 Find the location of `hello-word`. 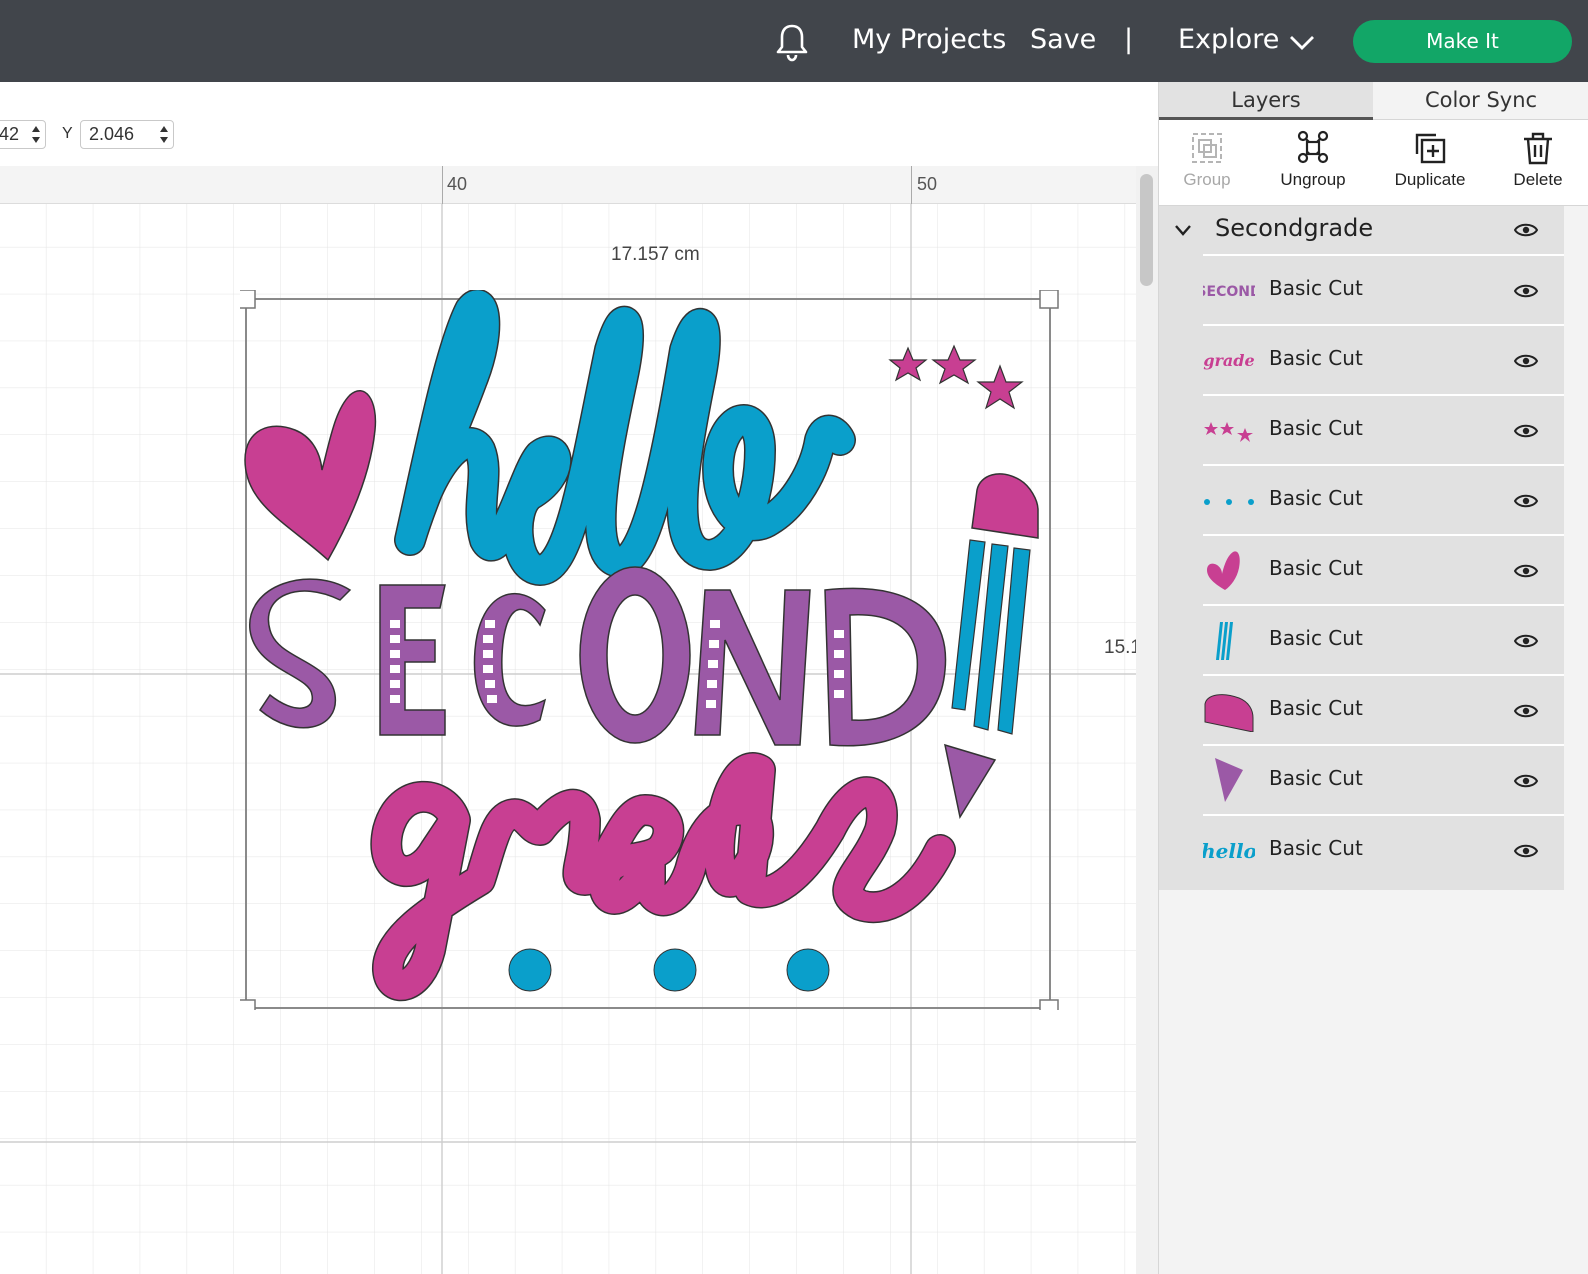

hello-word is located at coordinates (625, 438).